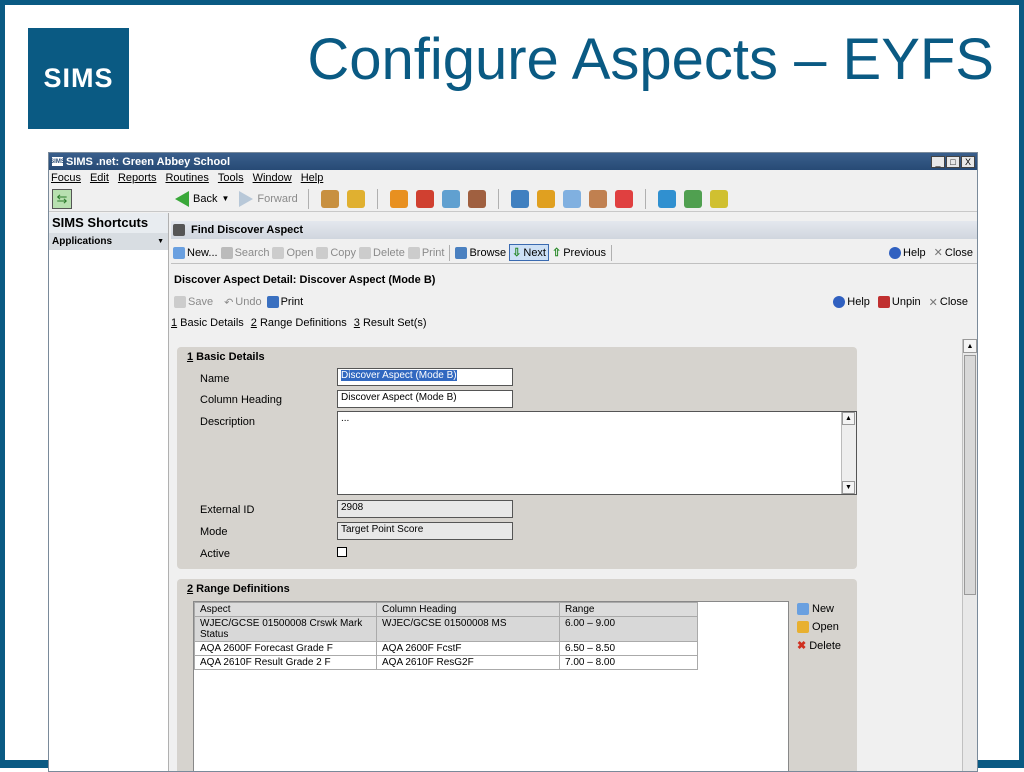 This screenshot has height=772, width=1024. Describe the element at coordinates (953, 253) in the screenshot. I see `close-button: ✕ Close` at that location.